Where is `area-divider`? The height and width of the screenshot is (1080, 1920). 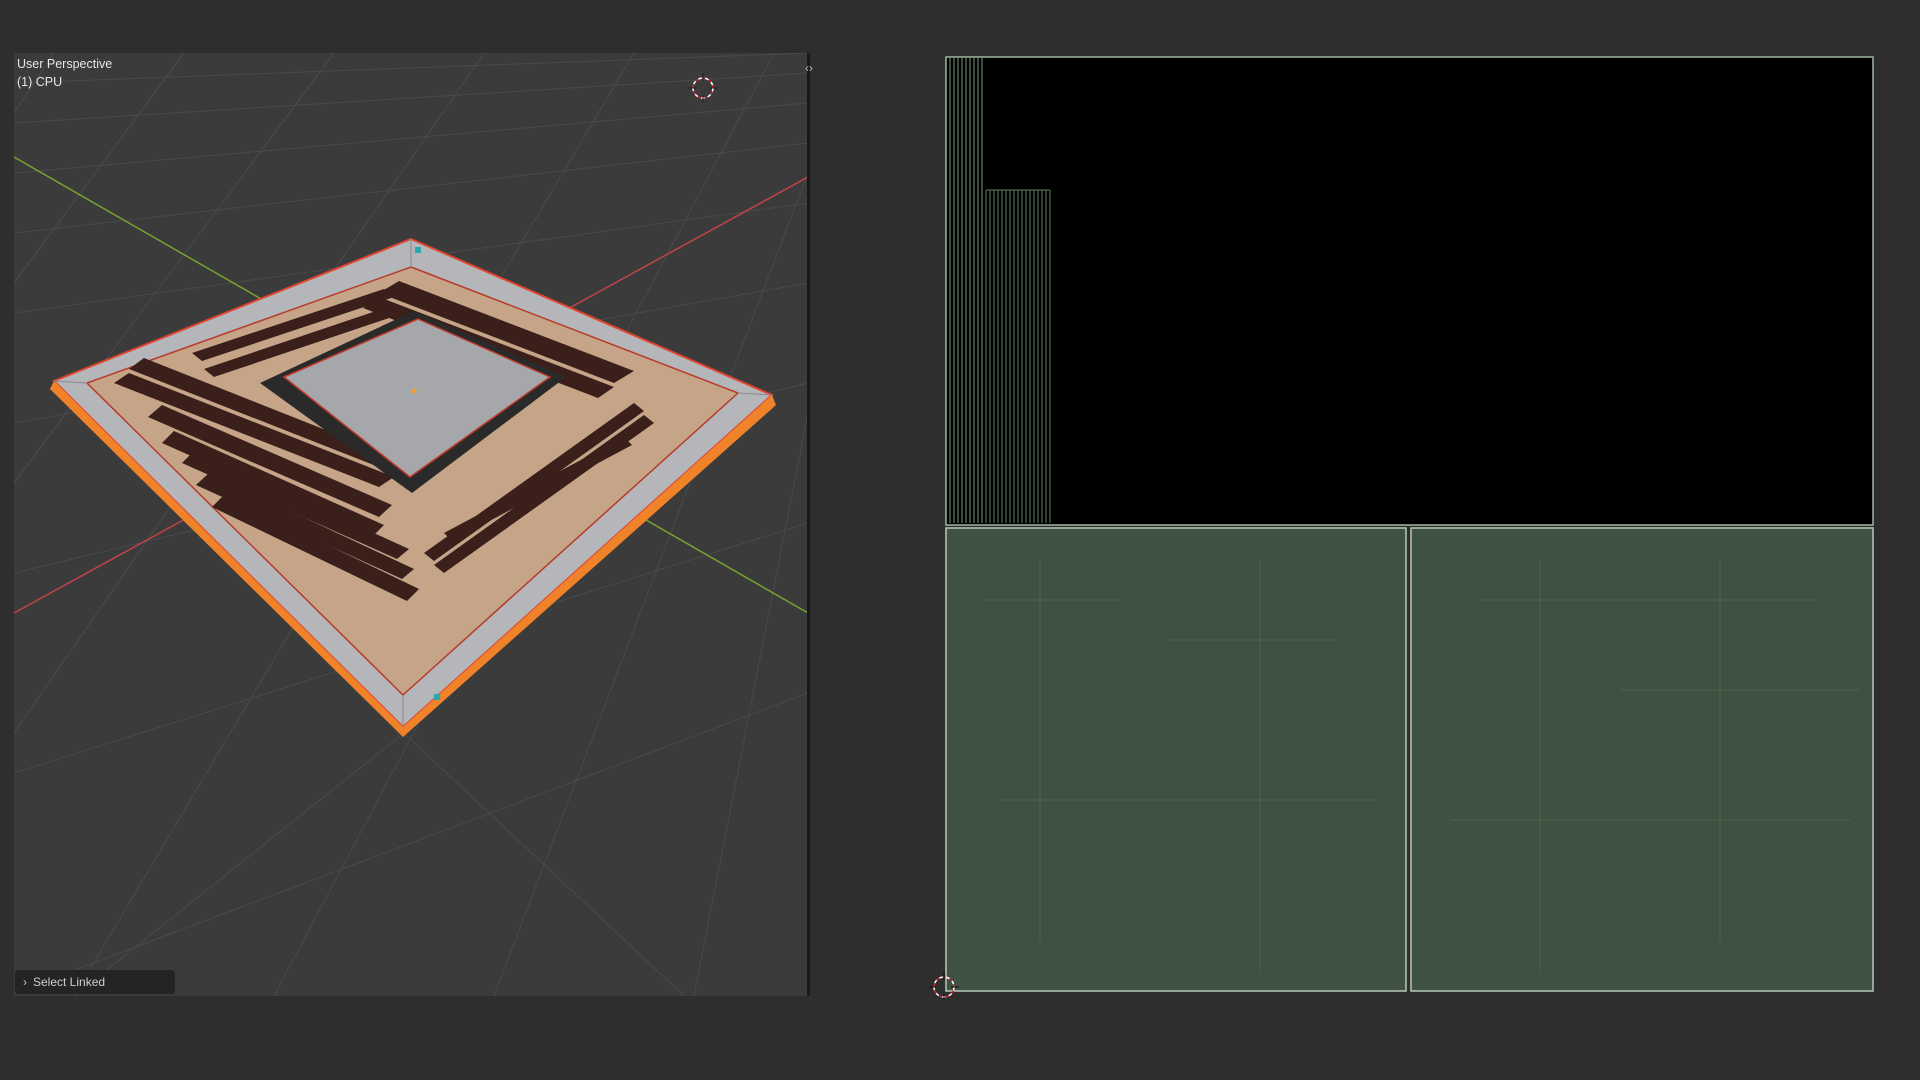 area-divider is located at coordinates (808, 524).